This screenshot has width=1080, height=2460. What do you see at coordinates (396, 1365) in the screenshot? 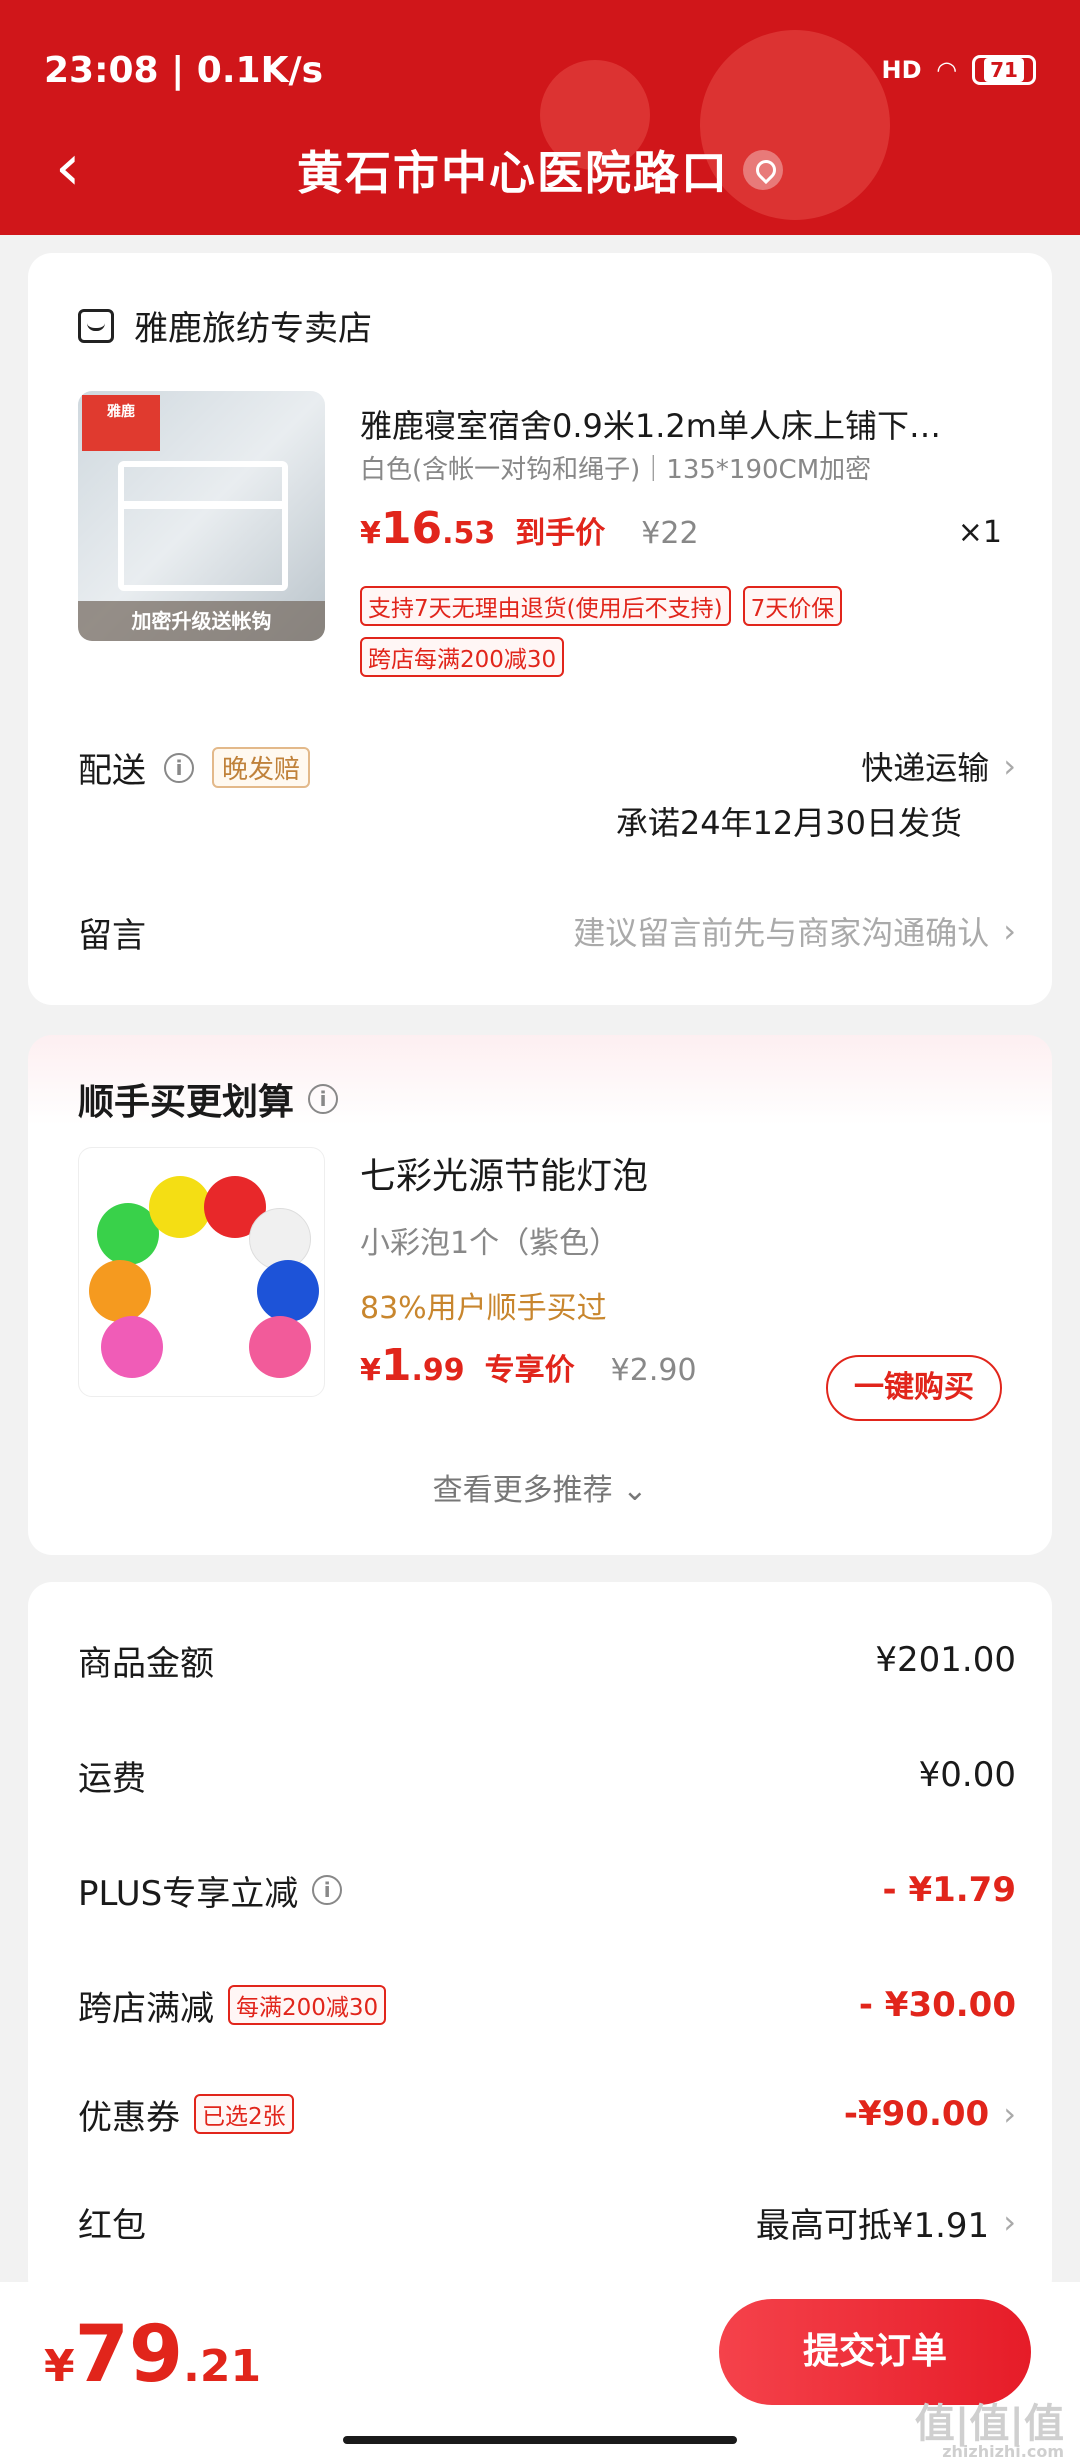
I see `price-integer: 1` at bounding box center [396, 1365].